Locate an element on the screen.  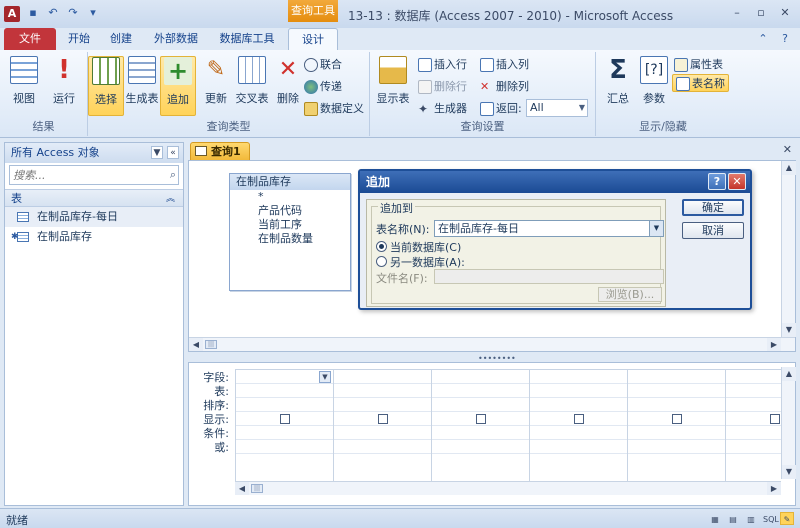
insert-columns-button: 插入列 is located at coordinates (504, 65).